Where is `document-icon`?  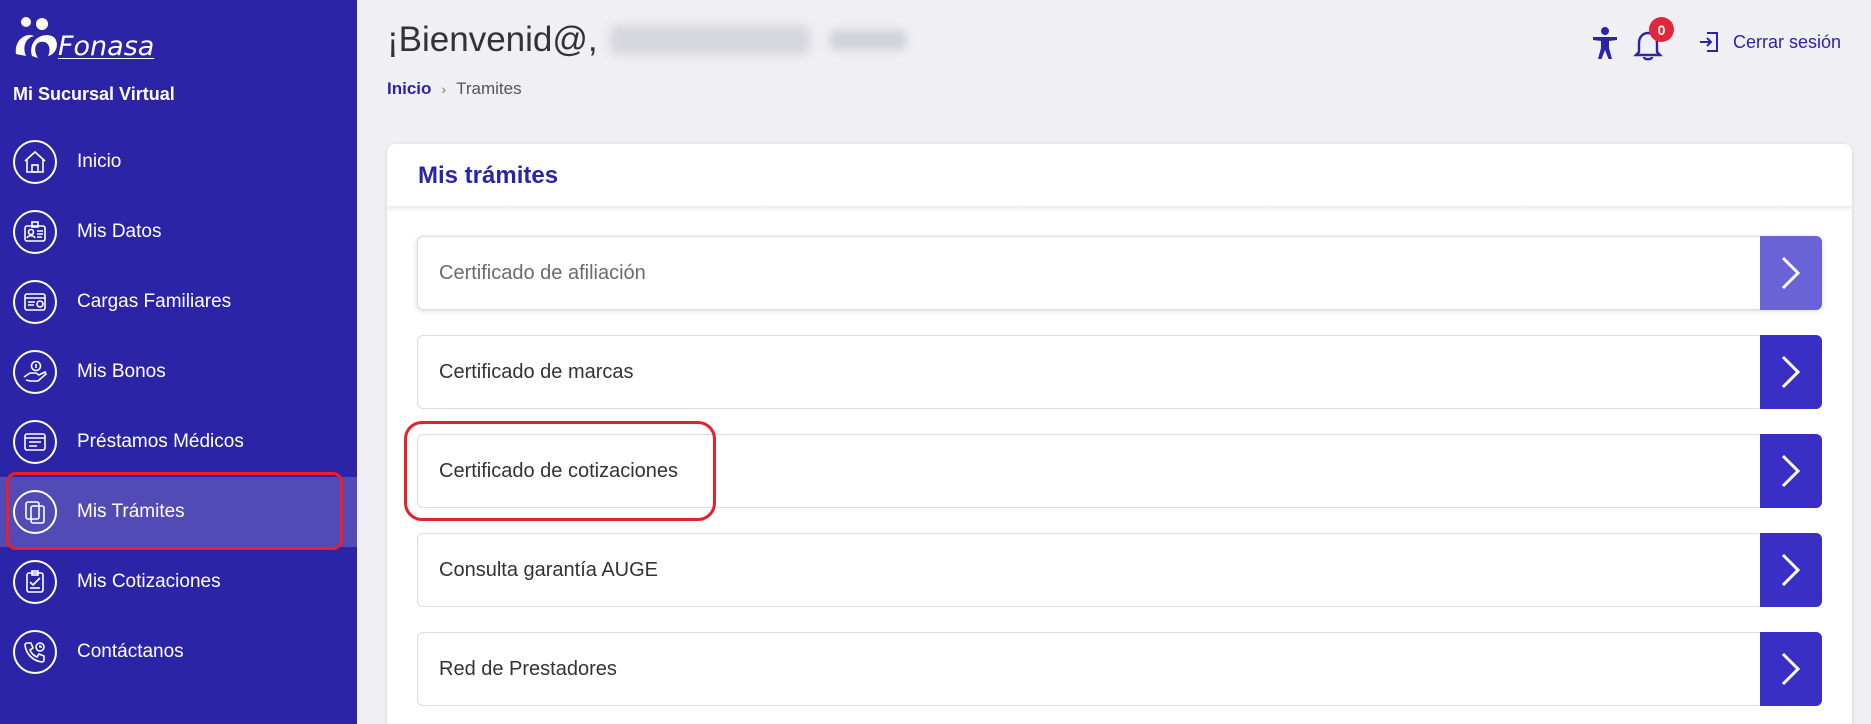 document-icon is located at coordinates (35, 442).